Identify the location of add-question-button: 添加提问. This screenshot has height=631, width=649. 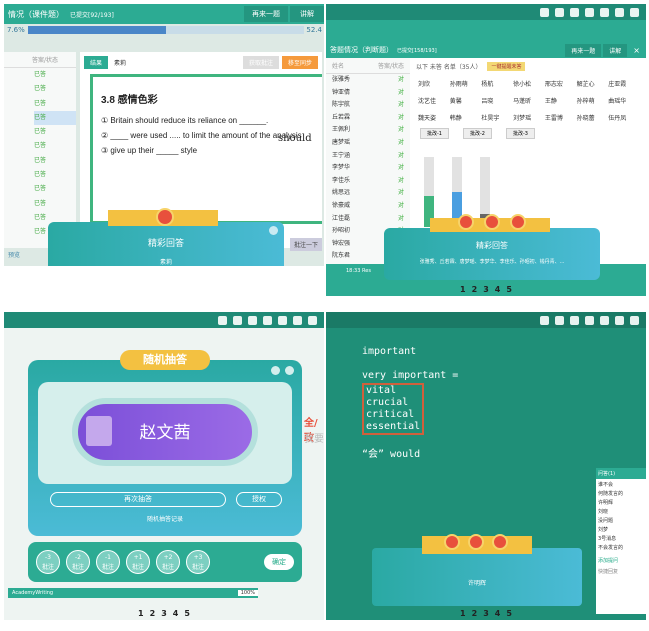
(621, 560).